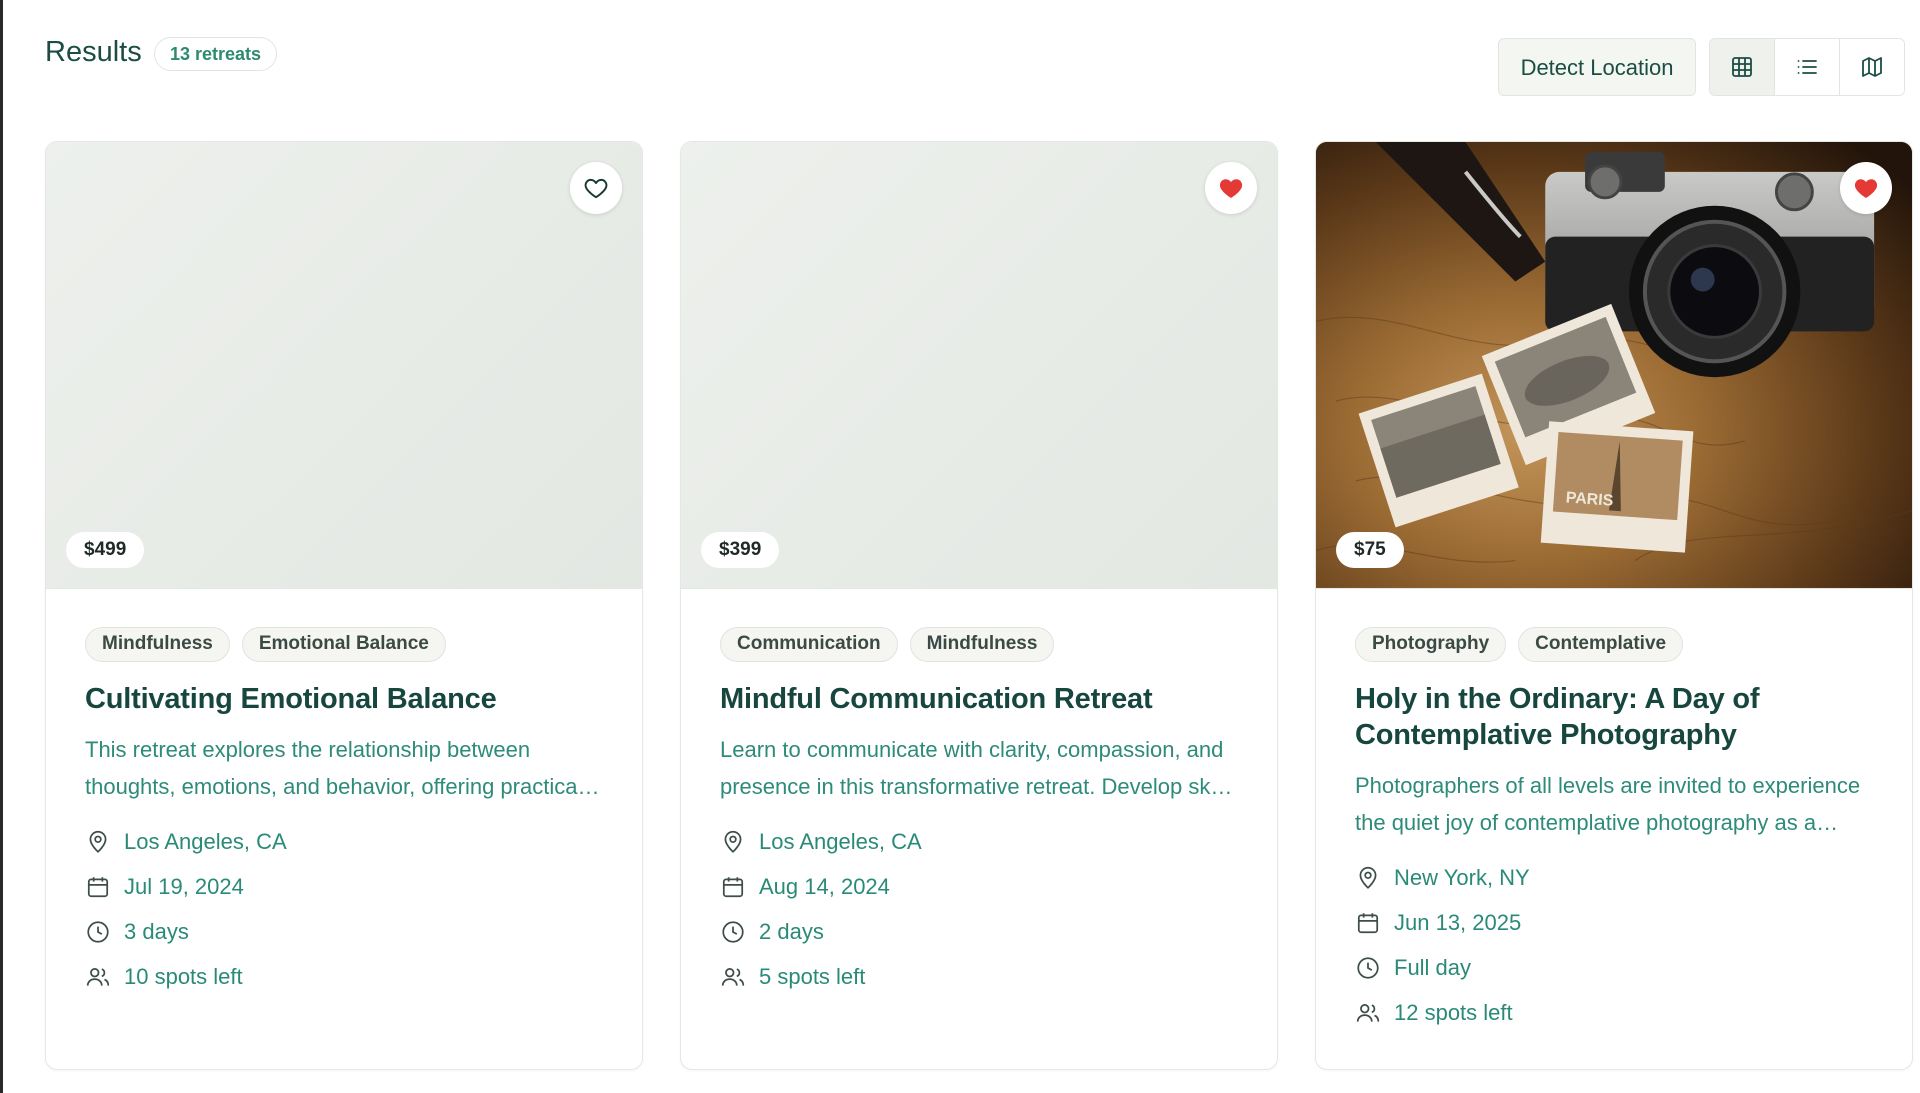 The width and height of the screenshot is (1920, 1093). I want to click on list-icon, so click(1807, 67).